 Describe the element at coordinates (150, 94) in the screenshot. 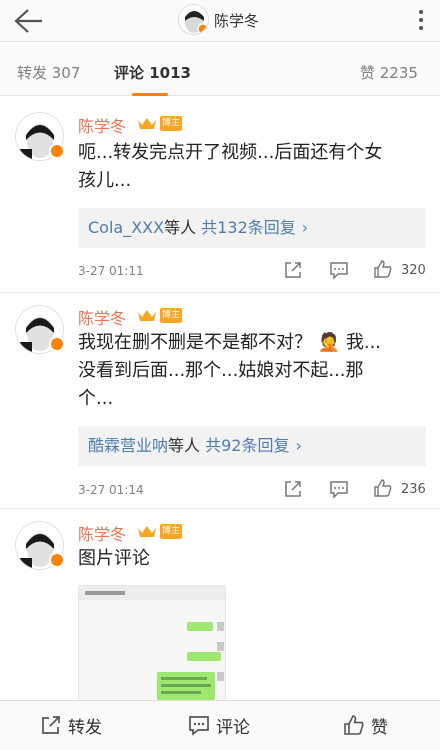

I see `active-tab-indicator` at that location.